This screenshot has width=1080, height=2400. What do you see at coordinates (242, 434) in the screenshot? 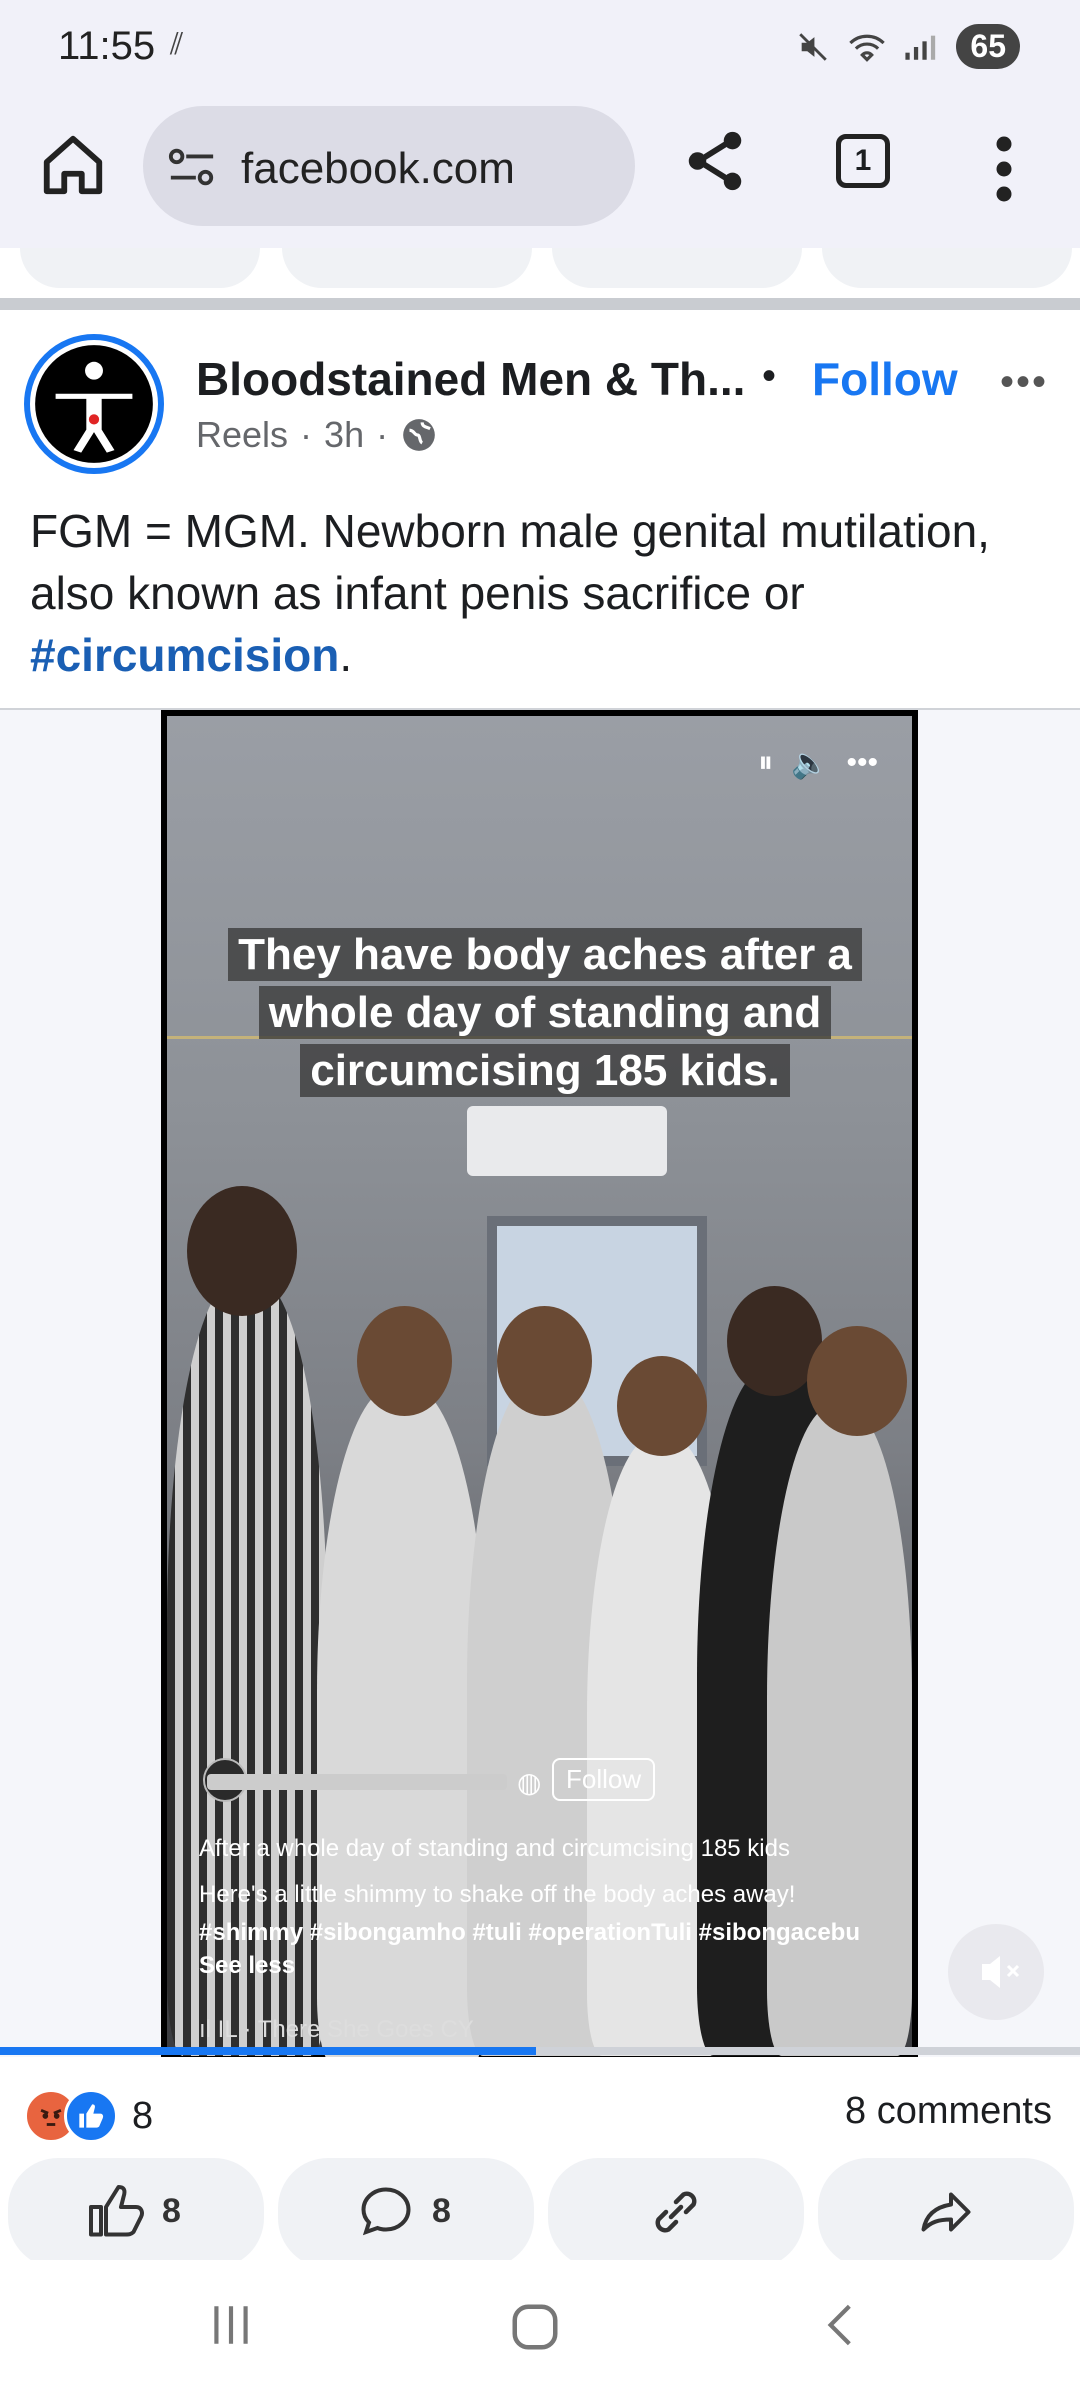
I see `post-type: Reels` at bounding box center [242, 434].